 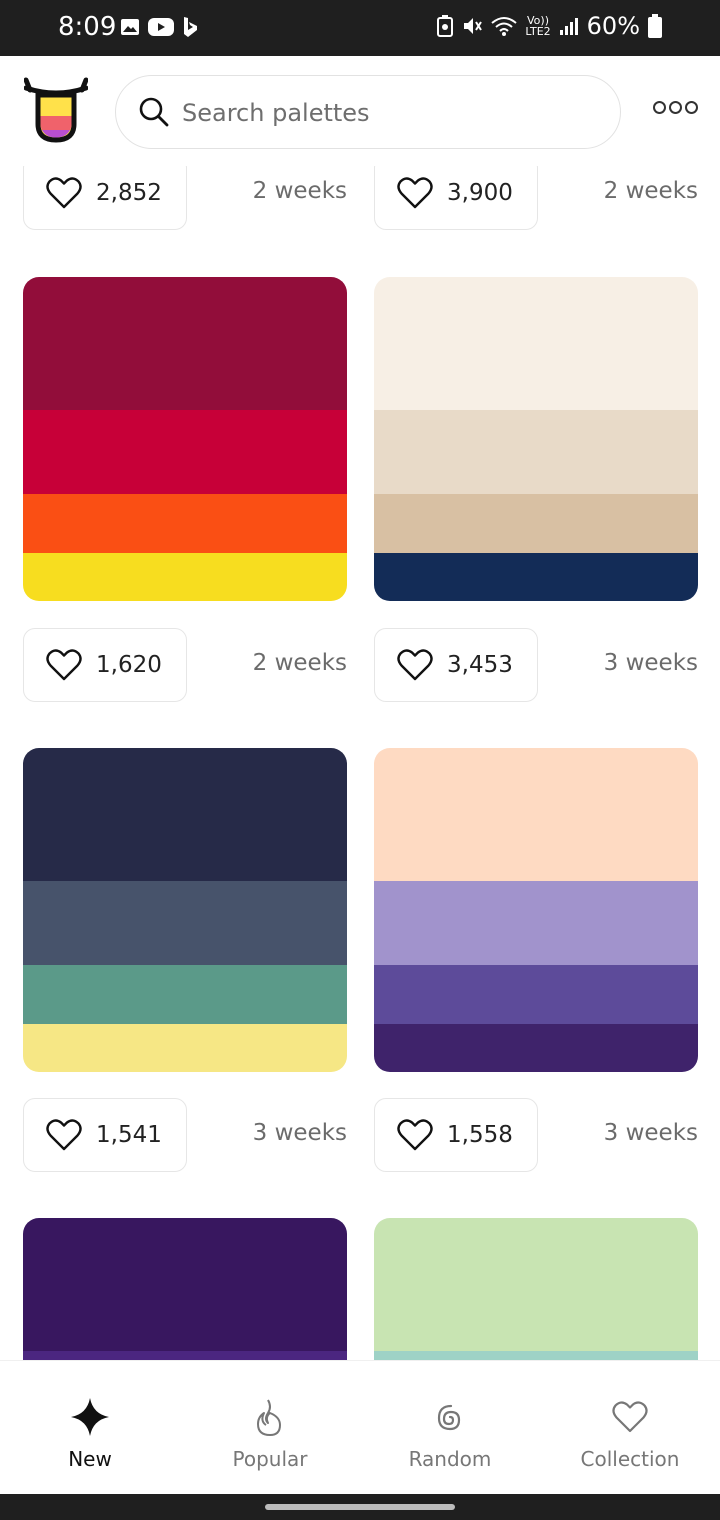 What do you see at coordinates (630, 1459) in the screenshot?
I see `nav-label: Collection` at bounding box center [630, 1459].